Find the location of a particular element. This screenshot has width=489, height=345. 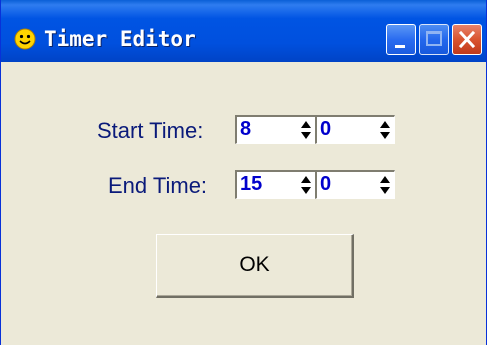

window-title: Timer Editor is located at coordinates (120, 39).